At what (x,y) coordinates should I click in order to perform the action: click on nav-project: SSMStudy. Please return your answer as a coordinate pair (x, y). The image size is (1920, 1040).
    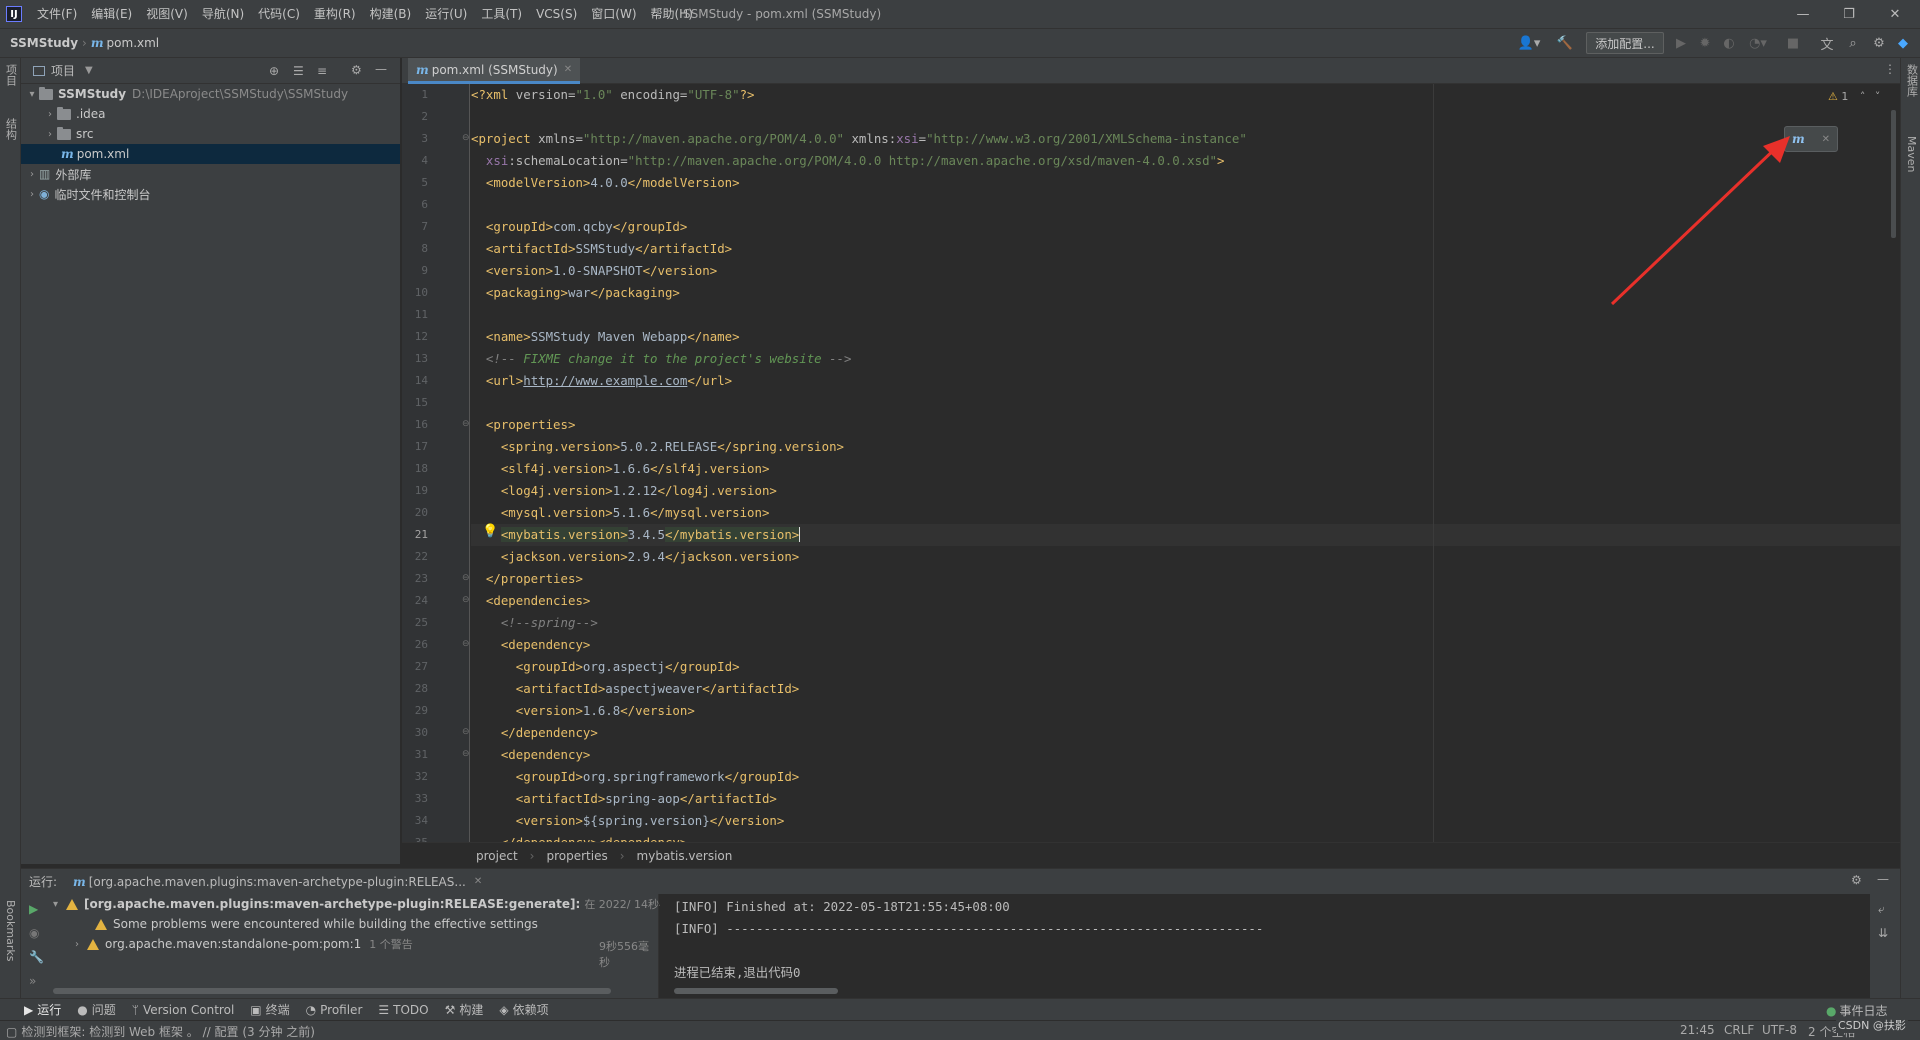
    Looking at the image, I should click on (44, 43).